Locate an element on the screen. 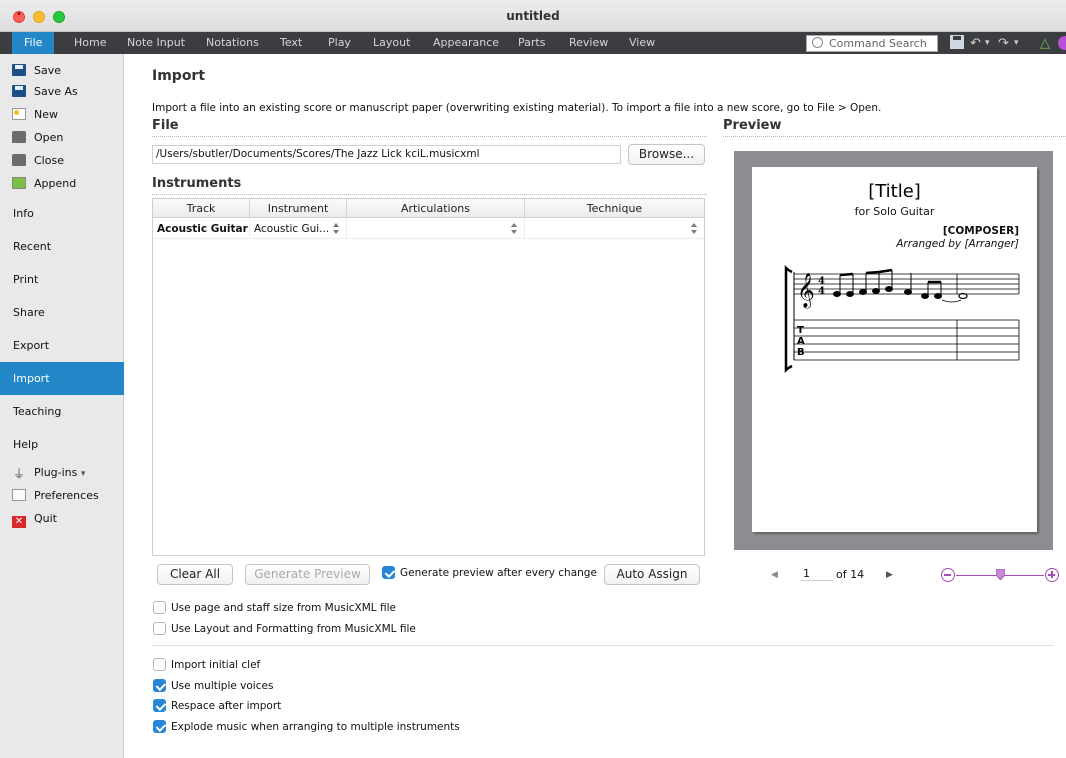 Image resolution: width=1066 pixels, height=758 pixels. instruments-heading: Instruments is located at coordinates (197, 183).